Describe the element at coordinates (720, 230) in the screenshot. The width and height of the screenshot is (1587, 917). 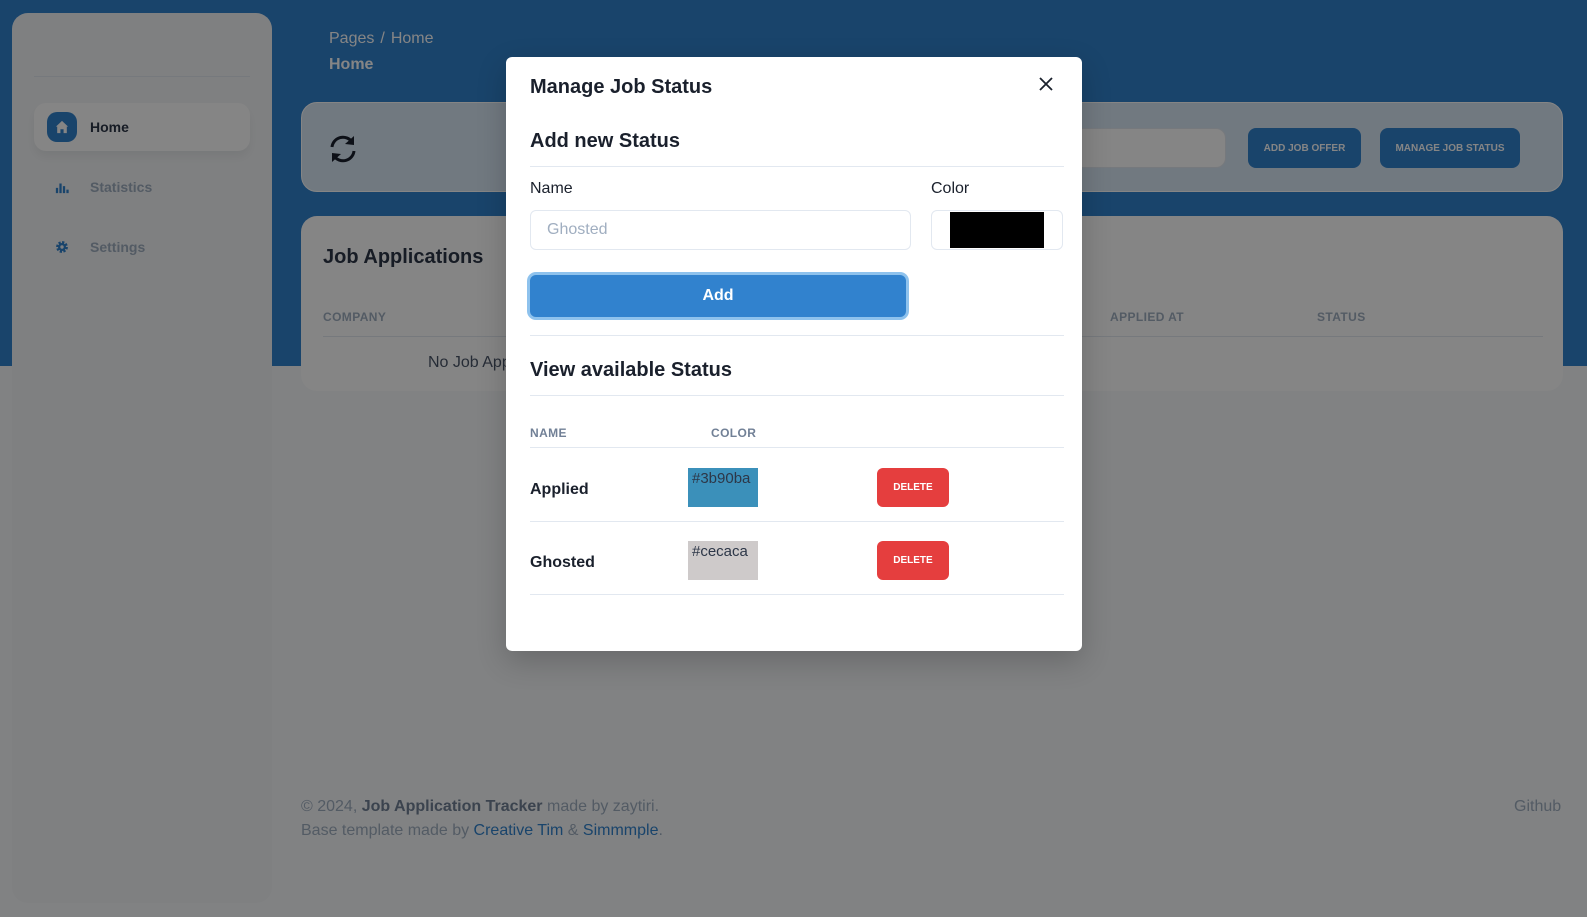
I see `status-name-input` at that location.